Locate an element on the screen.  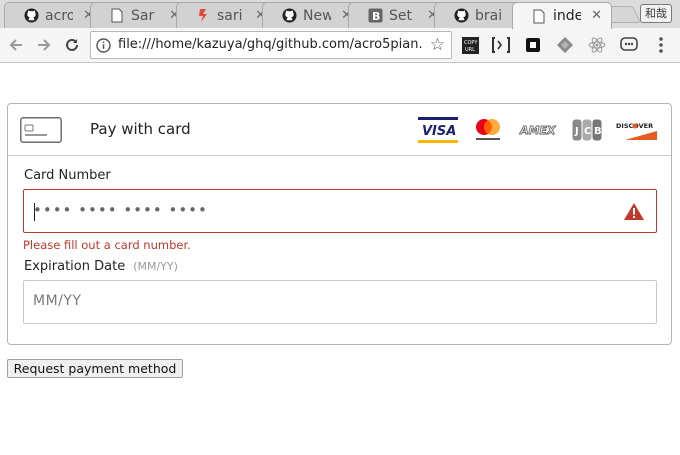
square-extension-icon is located at coordinates (533, 45).